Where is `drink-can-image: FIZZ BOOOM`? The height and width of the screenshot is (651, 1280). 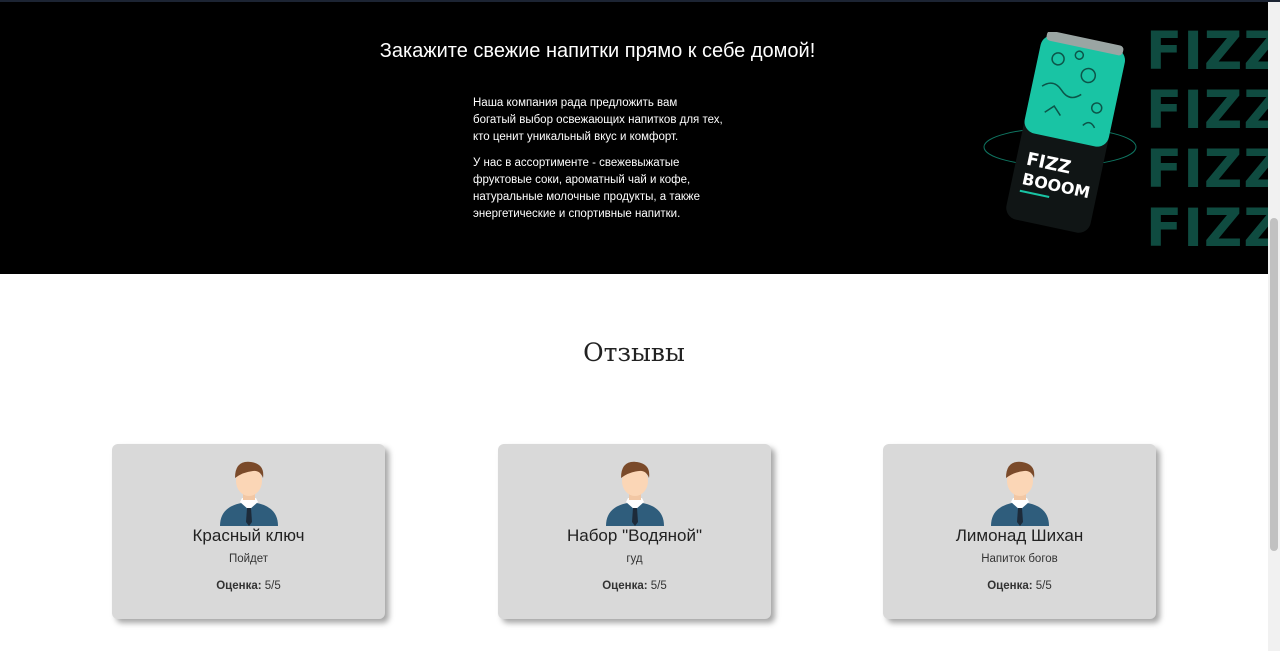 drink-can-image: FIZZ BOOOM is located at coordinates (1065, 136).